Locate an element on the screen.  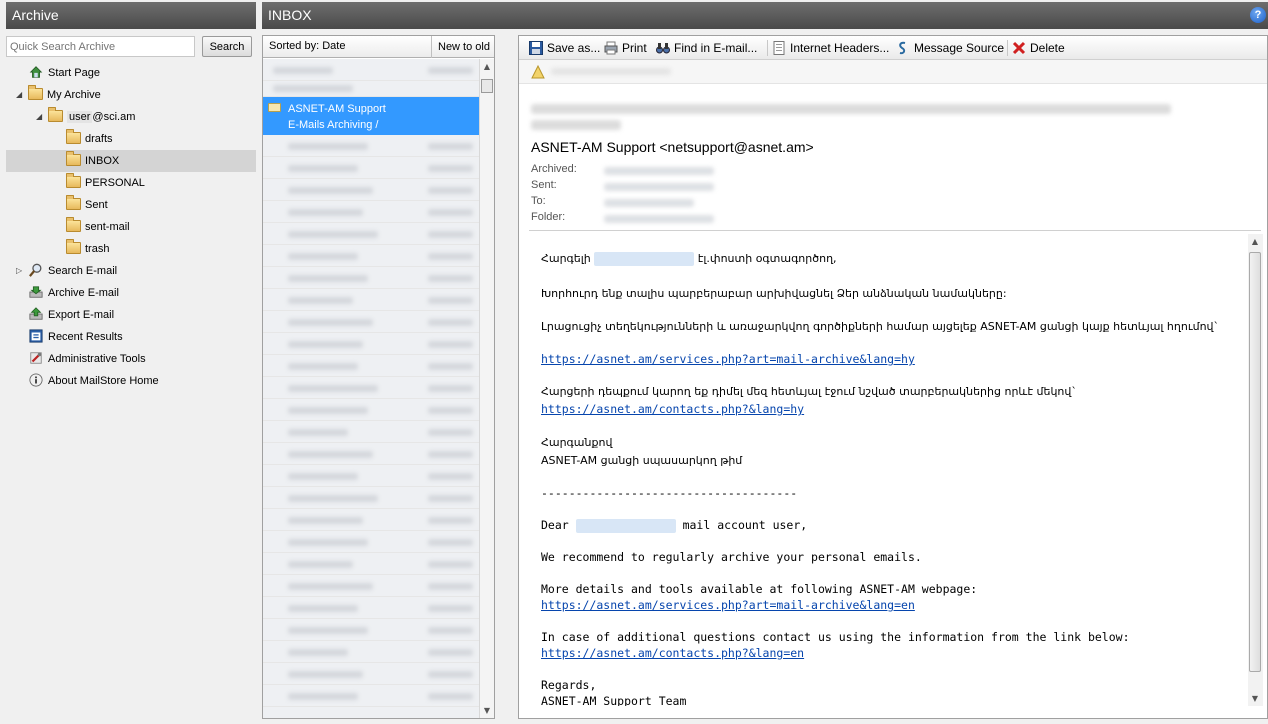
message-source-icon is located at coordinates (902, 47).